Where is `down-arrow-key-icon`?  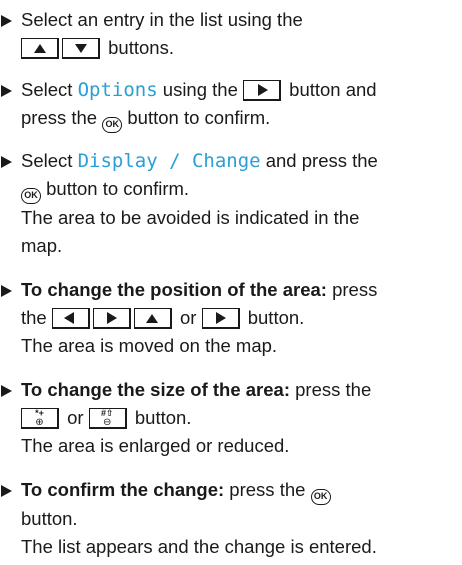 down-arrow-key-icon is located at coordinates (81, 48).